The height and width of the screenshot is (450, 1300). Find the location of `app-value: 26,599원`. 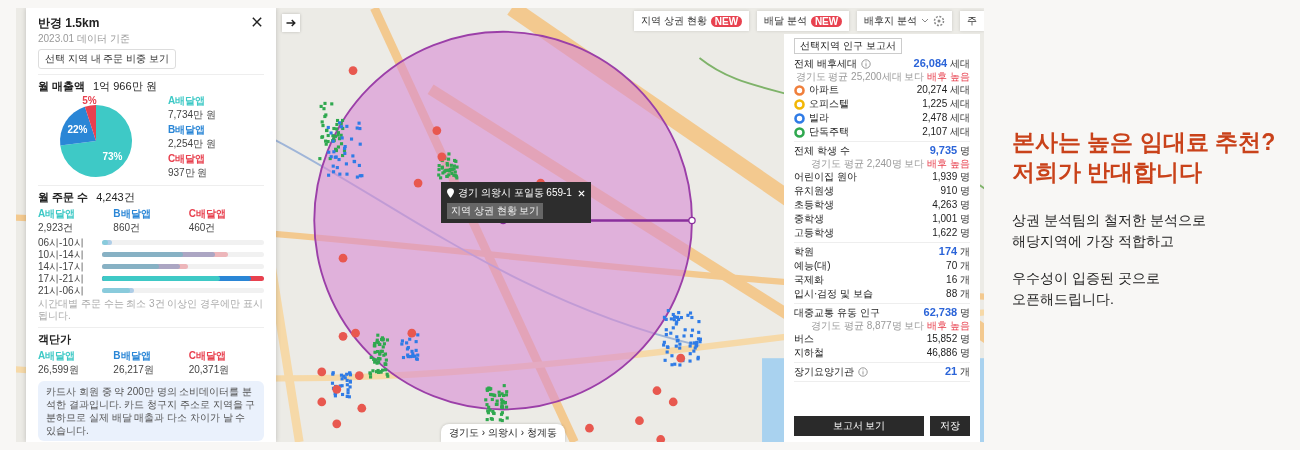

app-value: 26,599원 is located at coordinates (59, 370).